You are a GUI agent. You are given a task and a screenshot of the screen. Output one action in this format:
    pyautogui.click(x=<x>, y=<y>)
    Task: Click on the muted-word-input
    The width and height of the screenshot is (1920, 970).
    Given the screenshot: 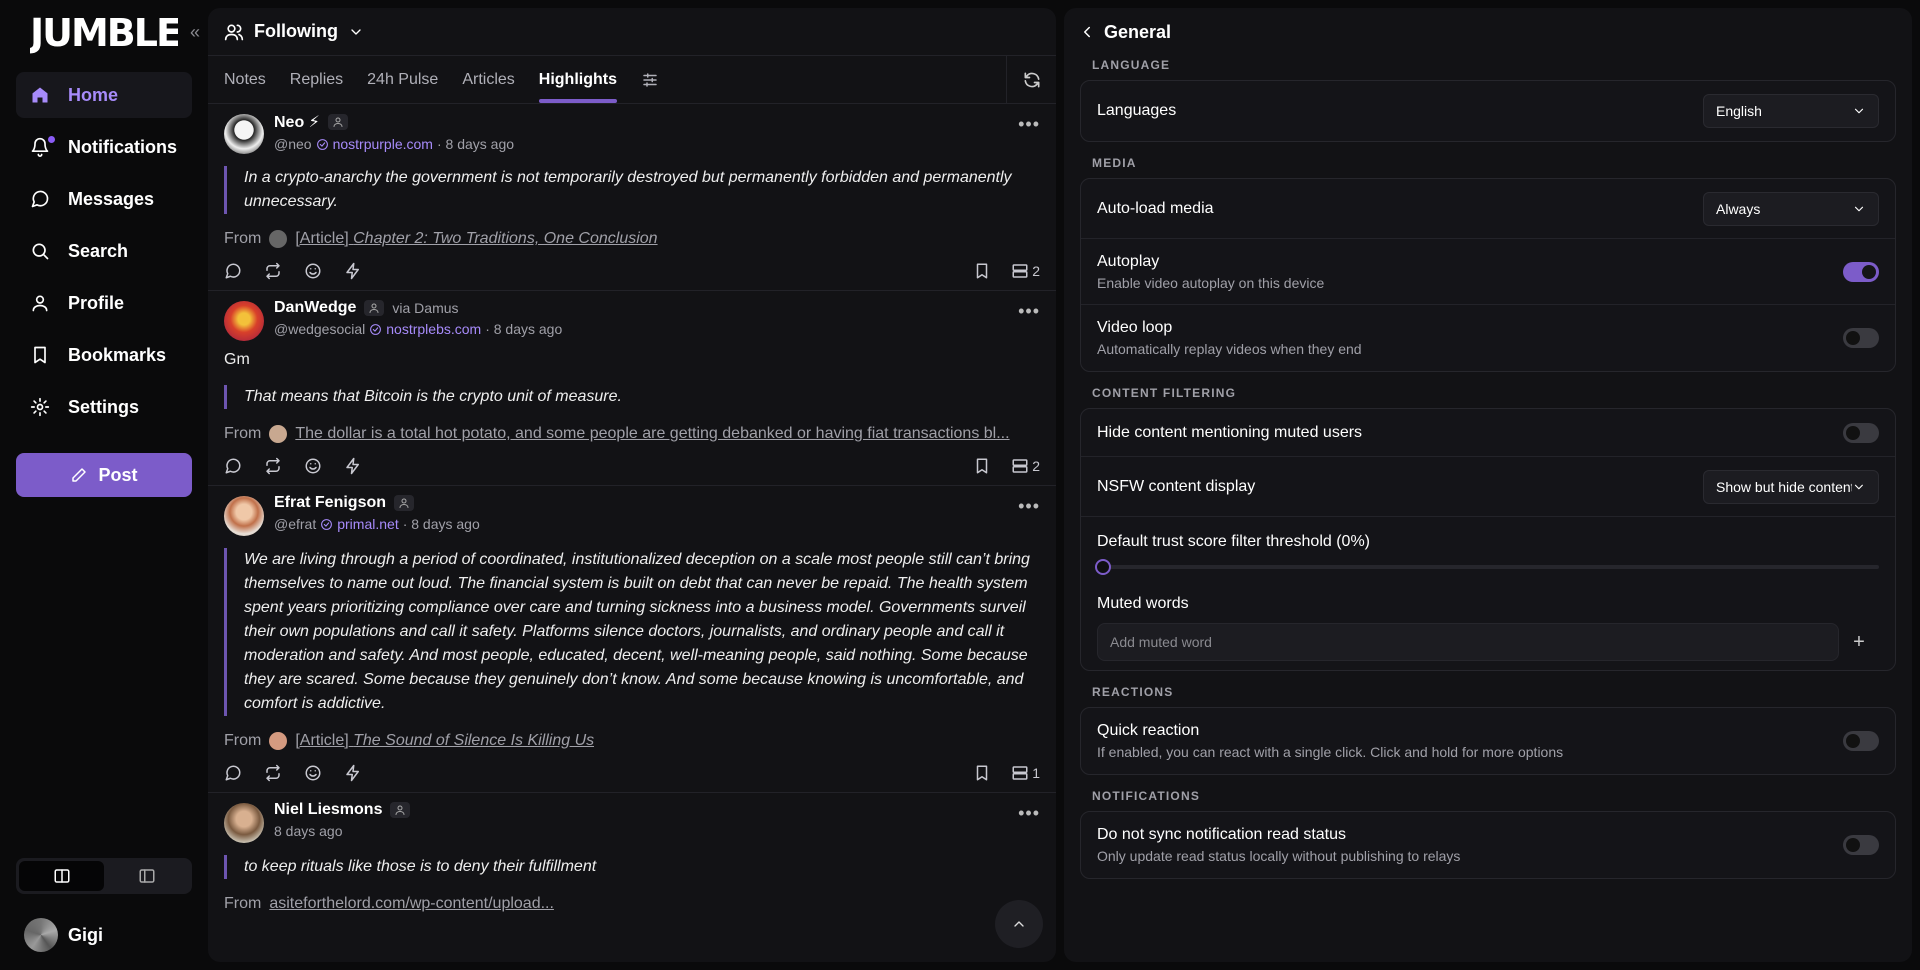 What is the action you would take?
    pyautogui.click(x=1468, y=642)
    